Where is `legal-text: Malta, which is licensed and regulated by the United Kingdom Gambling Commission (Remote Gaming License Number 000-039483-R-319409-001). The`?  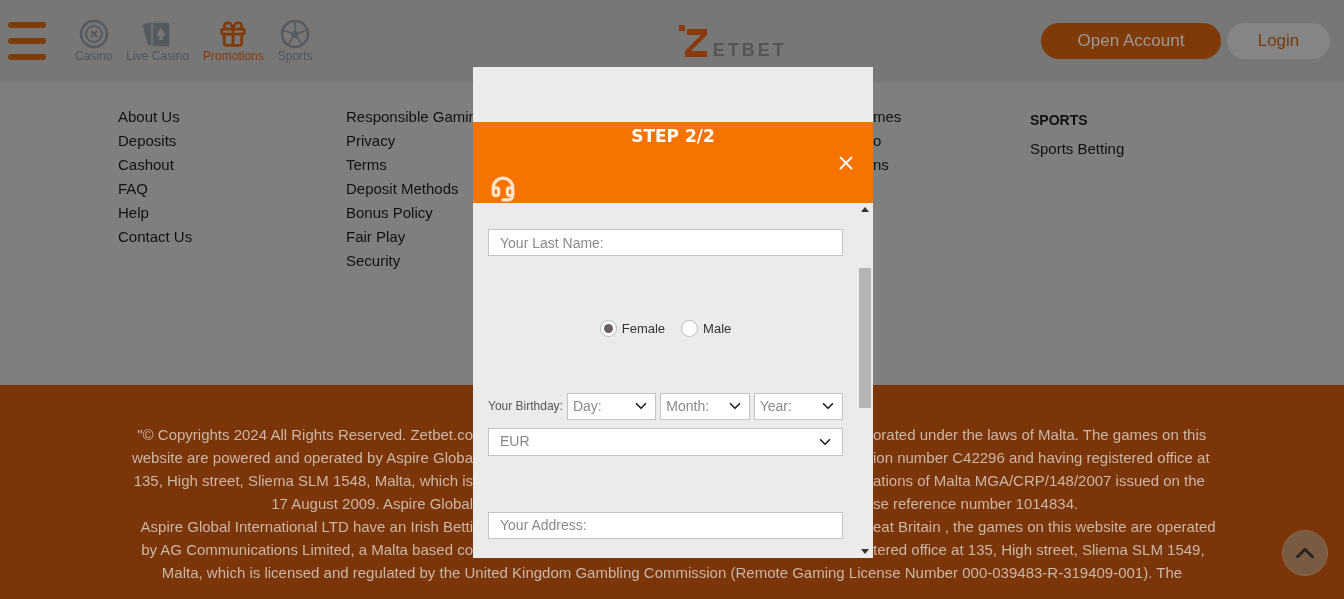
legal-text: Malta, which is licensed and regulated by the United Kingdom Gambling Commission (Remote Gaming License Number 000-039483-R-319409-001). The is located at coordinates (672, 573).